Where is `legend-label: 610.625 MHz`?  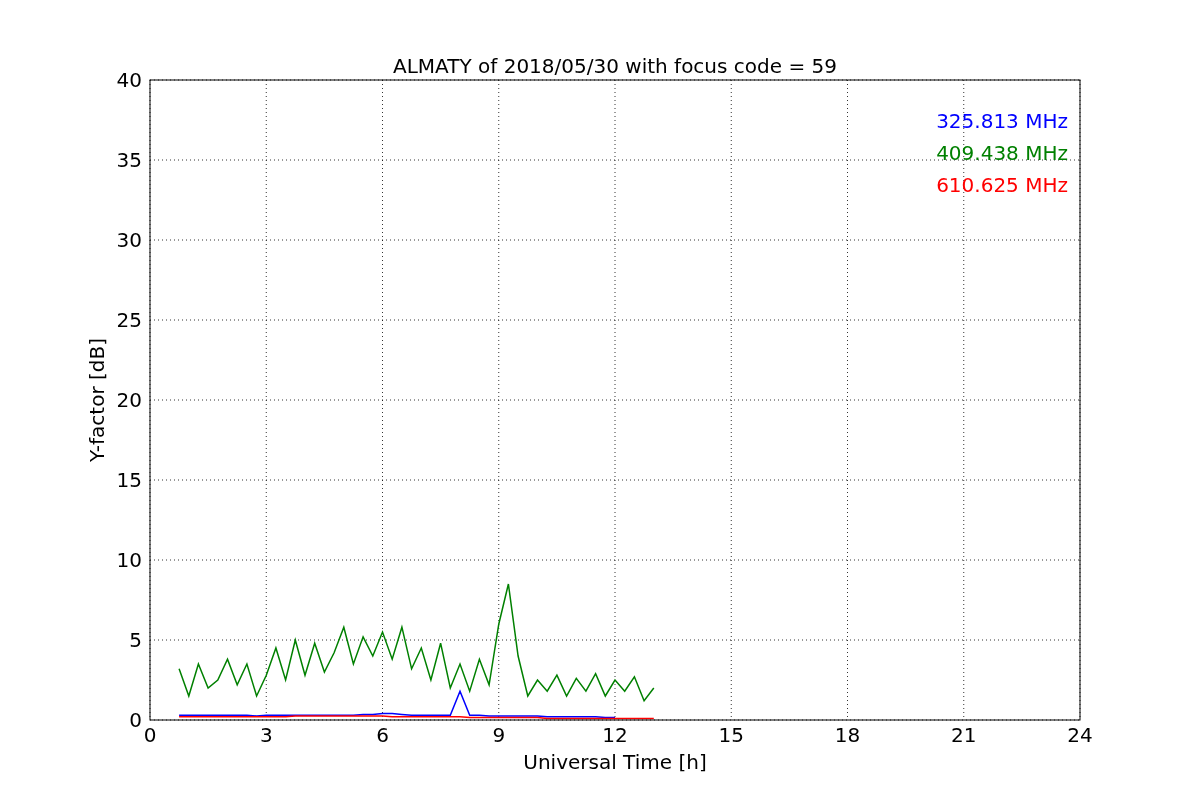 legend-label: 610.625 MHz is located at coordinates (1002, 185).